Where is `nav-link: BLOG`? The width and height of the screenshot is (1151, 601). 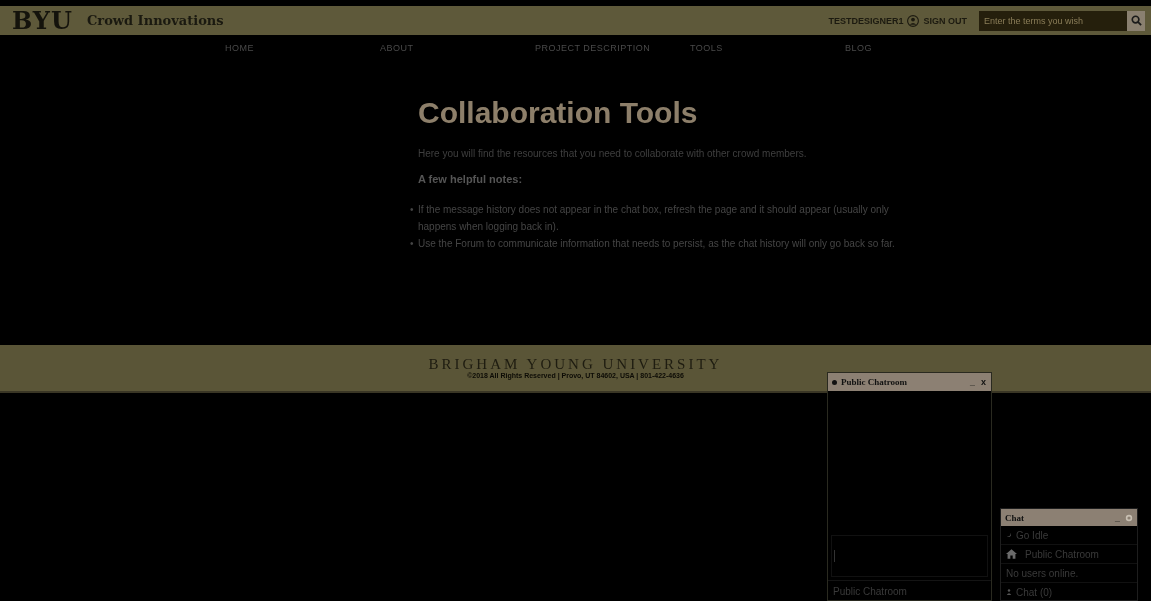 nav-link: BLOG is located at coordinates (922, 47).